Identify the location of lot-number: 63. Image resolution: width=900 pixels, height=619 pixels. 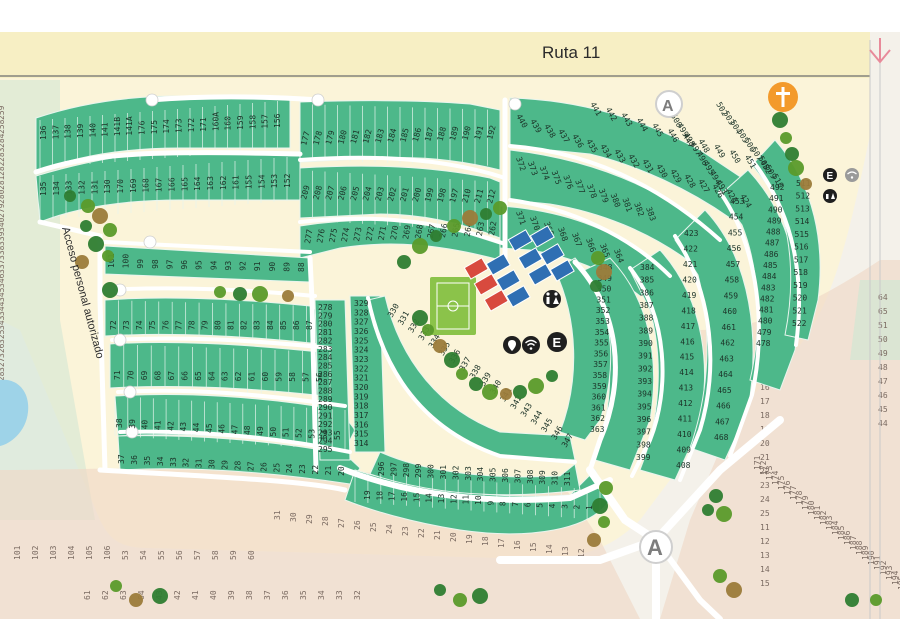
(123, 595).